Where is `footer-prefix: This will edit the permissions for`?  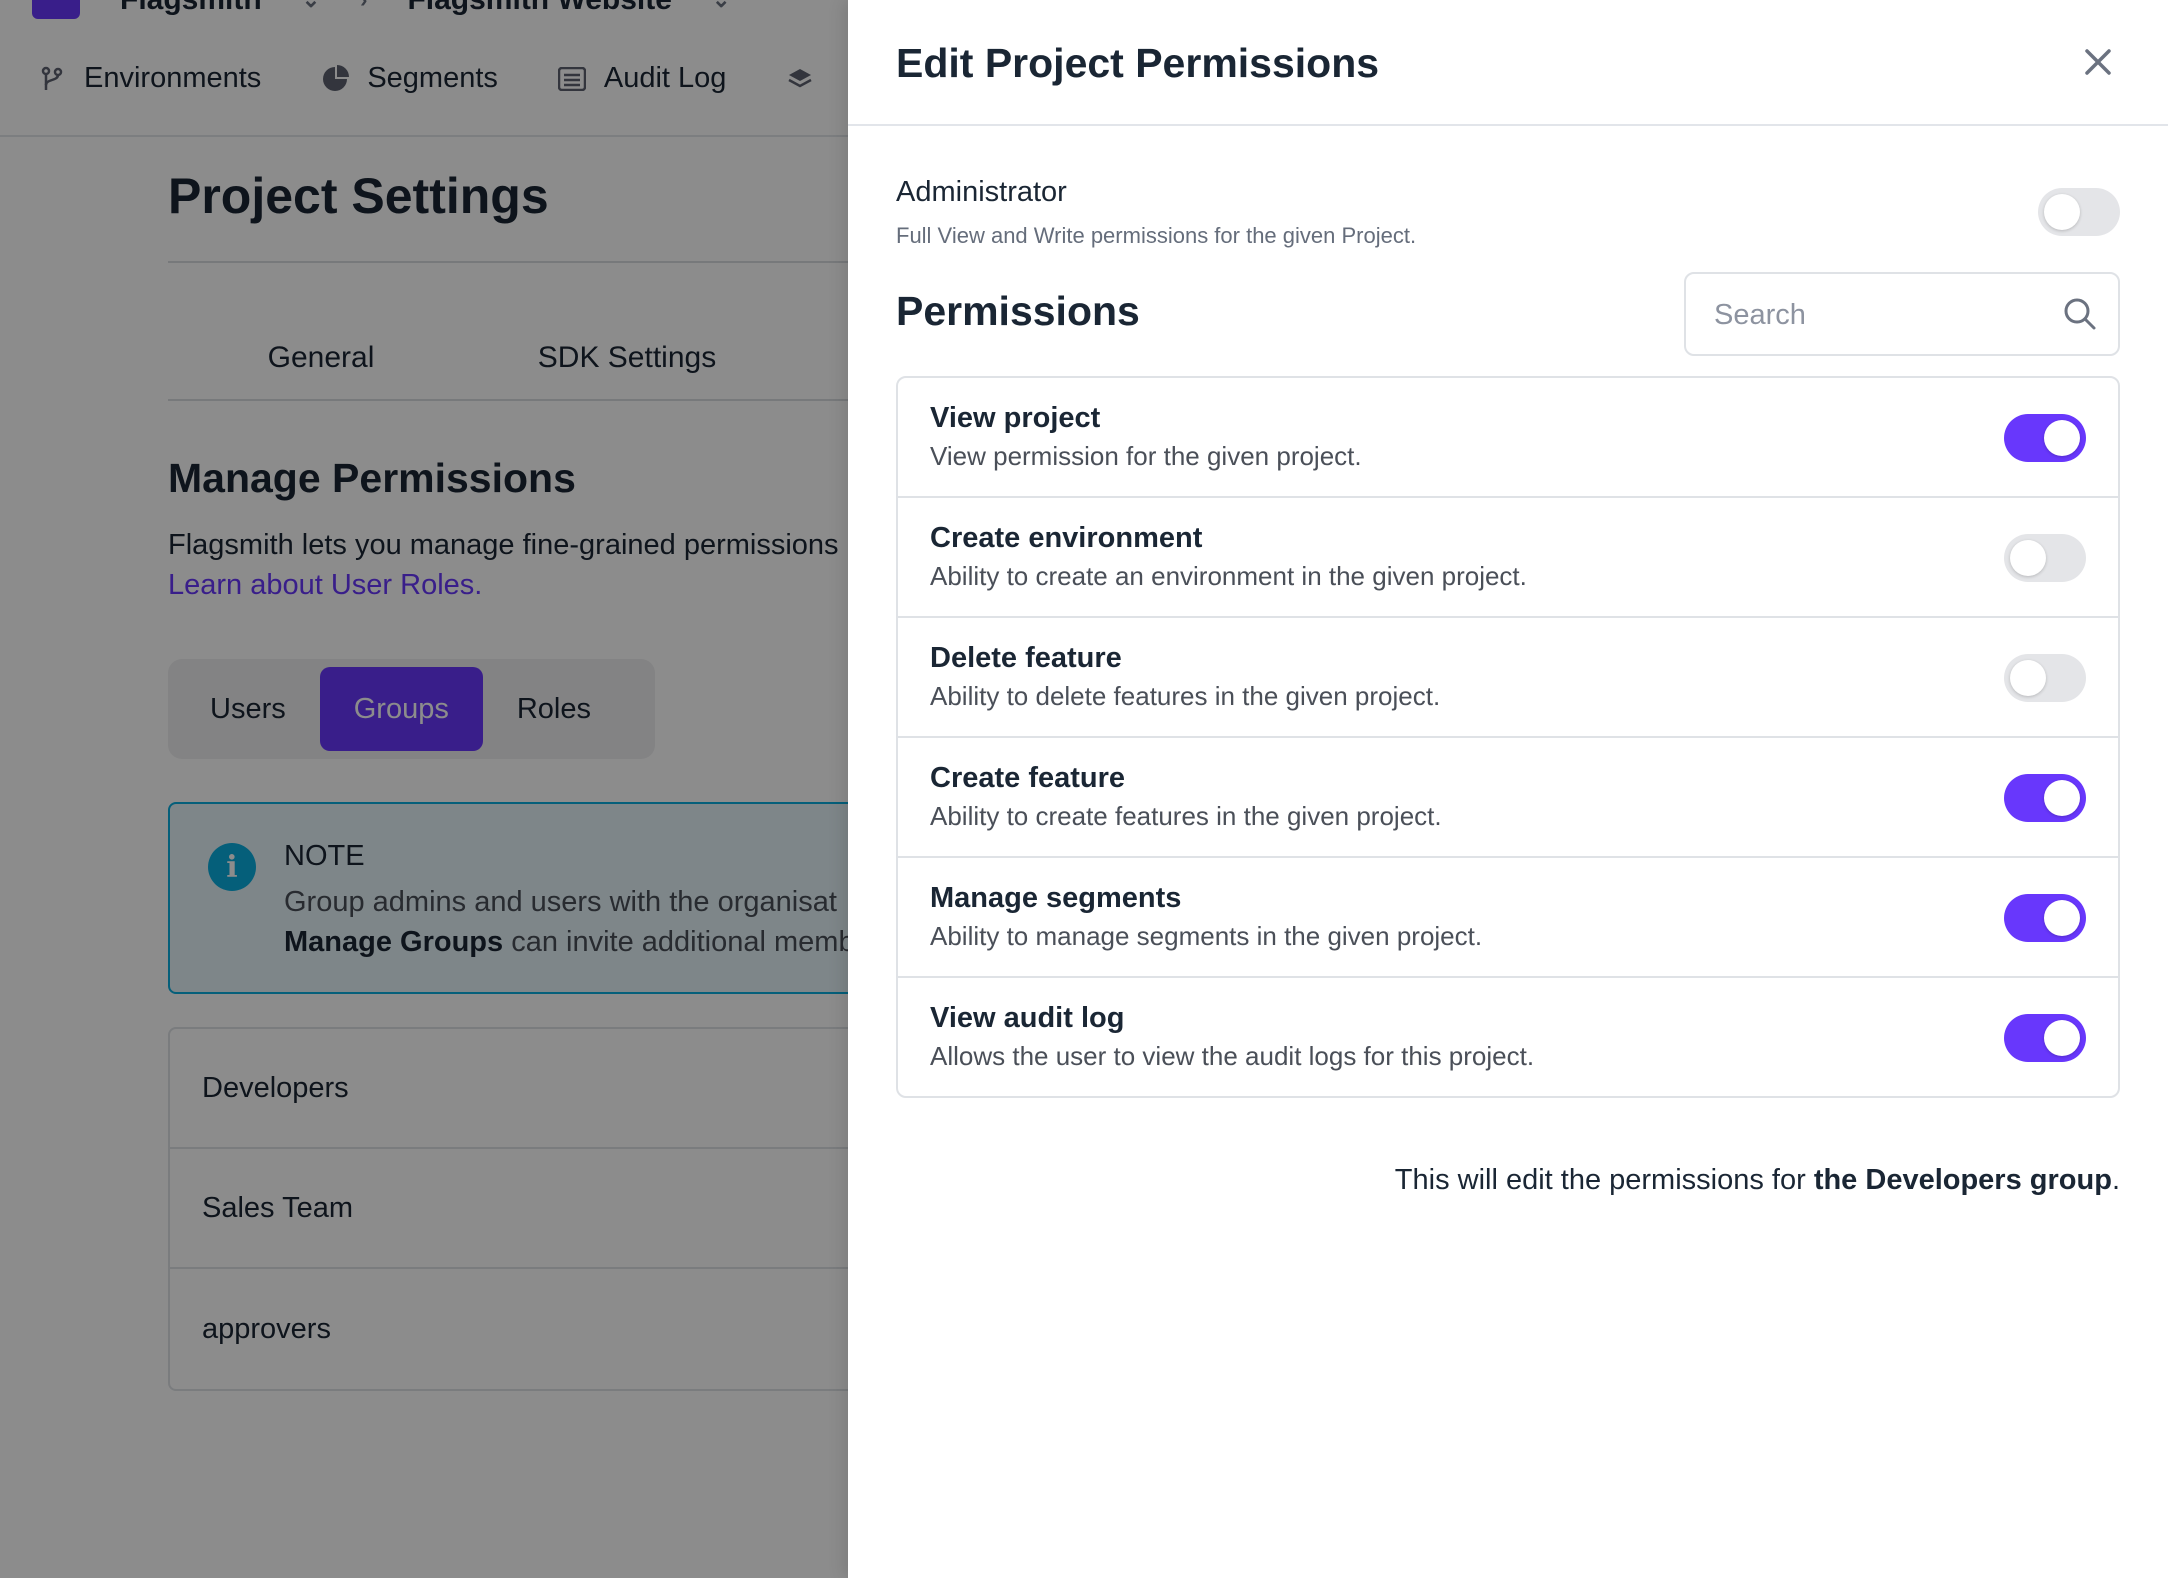
footer-prefix: This will edit the permissions for is located at coordinates (1604, 1180).